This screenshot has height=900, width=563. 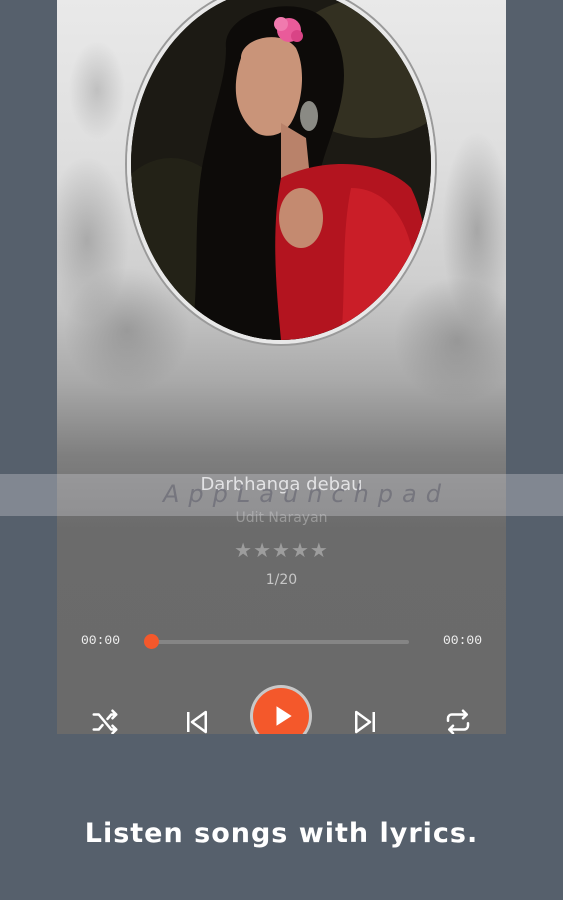 What do you see at coordinates (197, 722) in the screenshot?
I see `skip-previous-icon` at bounding box center [197, 722].